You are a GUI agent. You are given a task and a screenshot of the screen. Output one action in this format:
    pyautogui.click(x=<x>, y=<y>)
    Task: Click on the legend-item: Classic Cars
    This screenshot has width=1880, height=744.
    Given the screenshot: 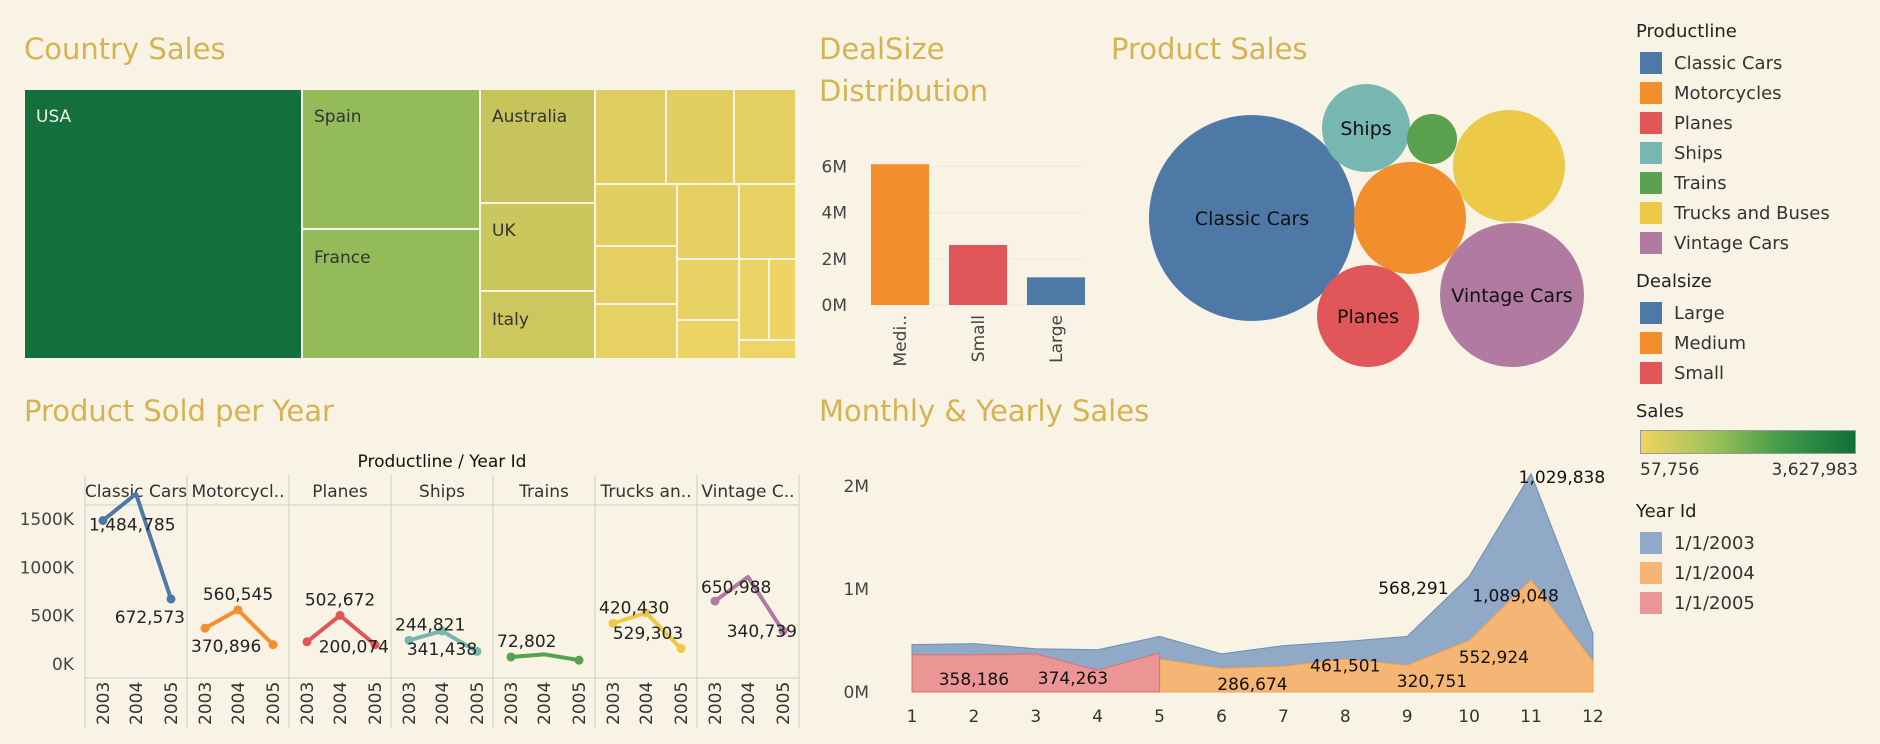 What is the action you would take?
    pyautogui.click(x=1756, y=63)
    